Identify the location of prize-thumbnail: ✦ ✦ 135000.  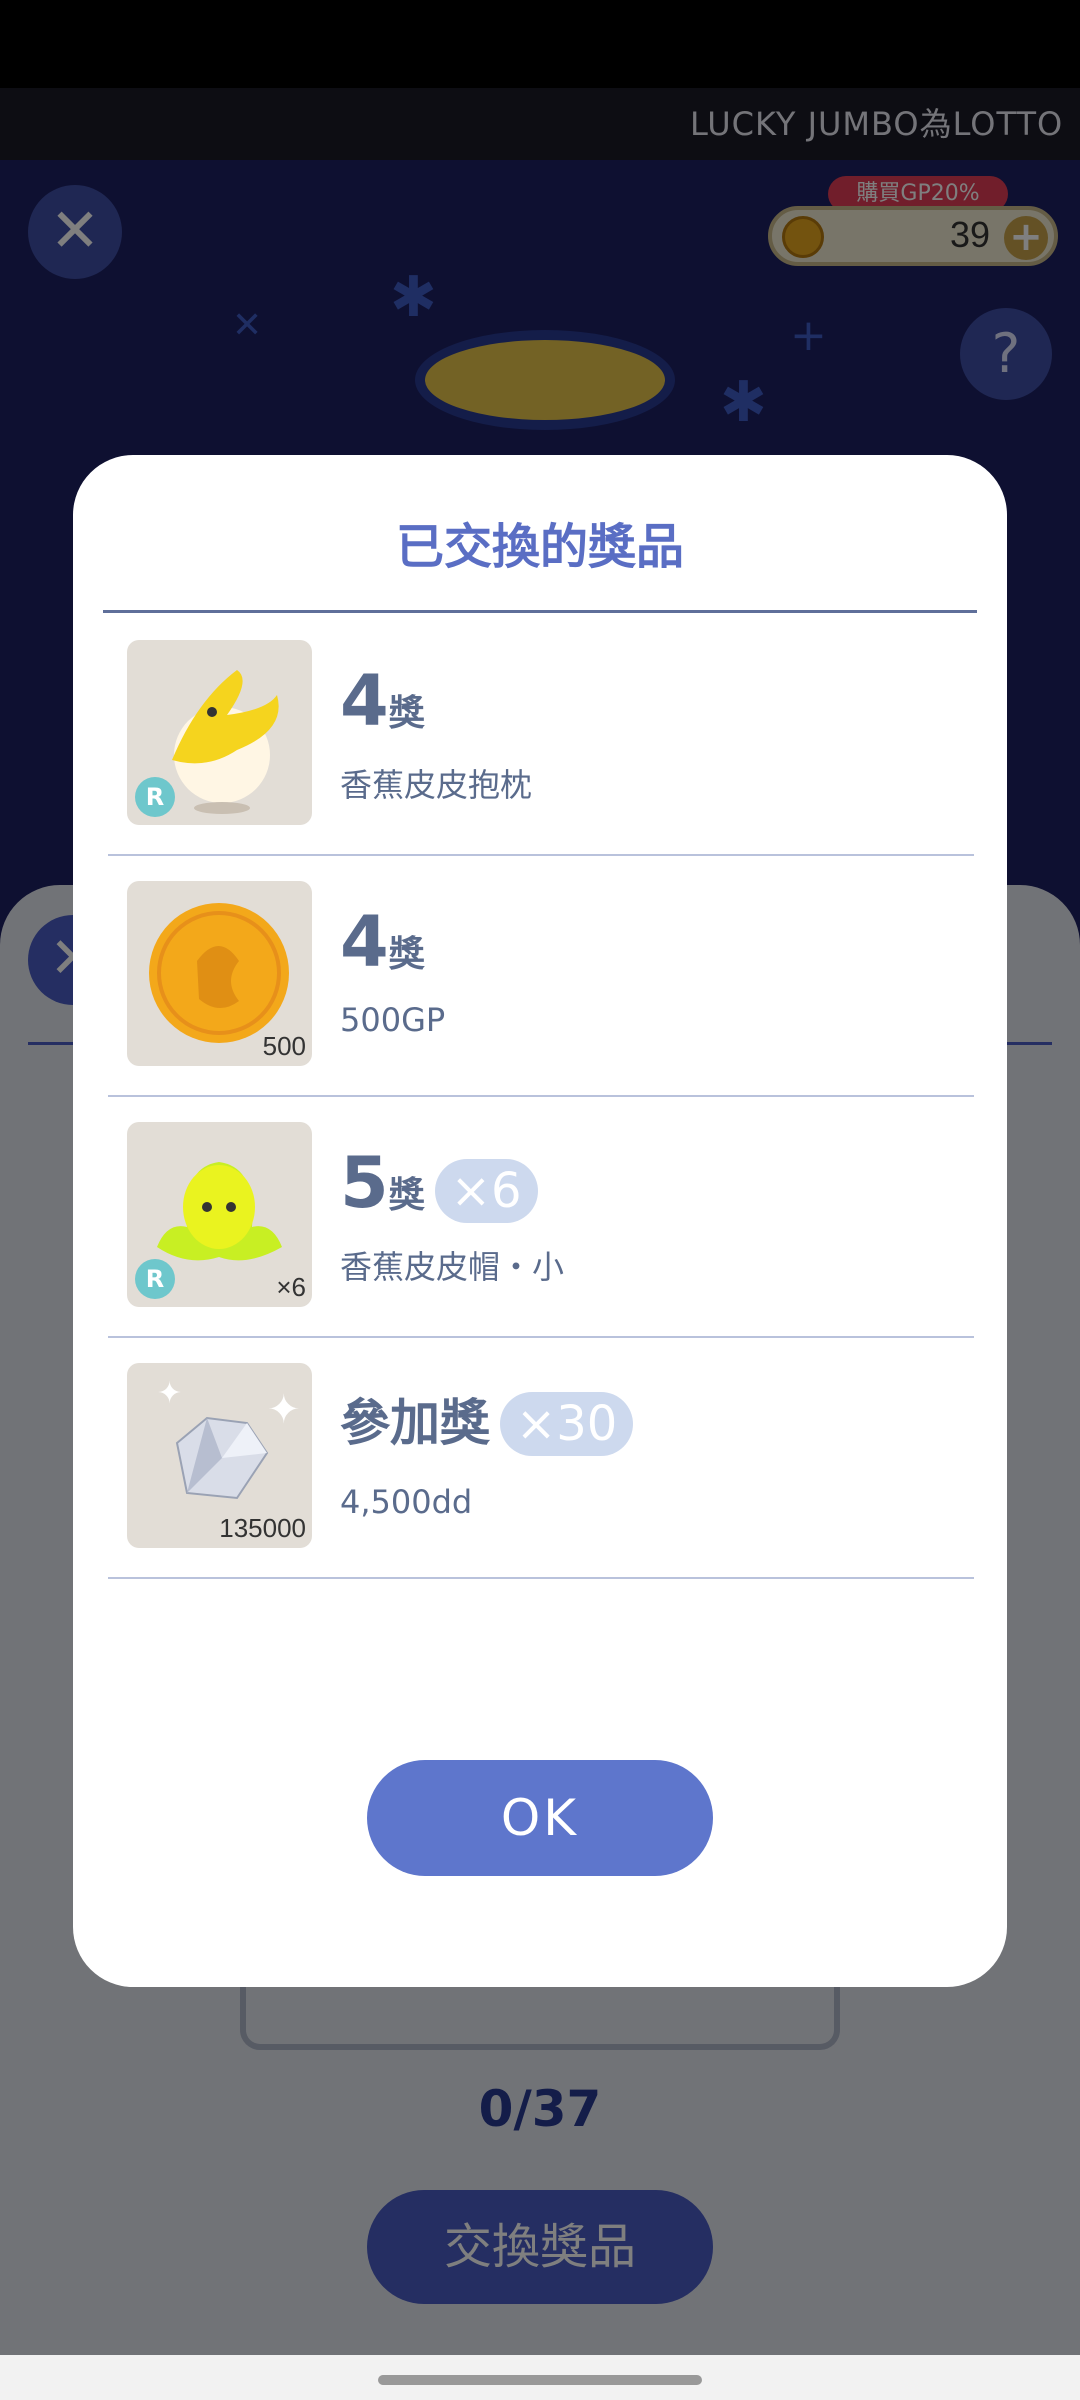
(219, 1455).